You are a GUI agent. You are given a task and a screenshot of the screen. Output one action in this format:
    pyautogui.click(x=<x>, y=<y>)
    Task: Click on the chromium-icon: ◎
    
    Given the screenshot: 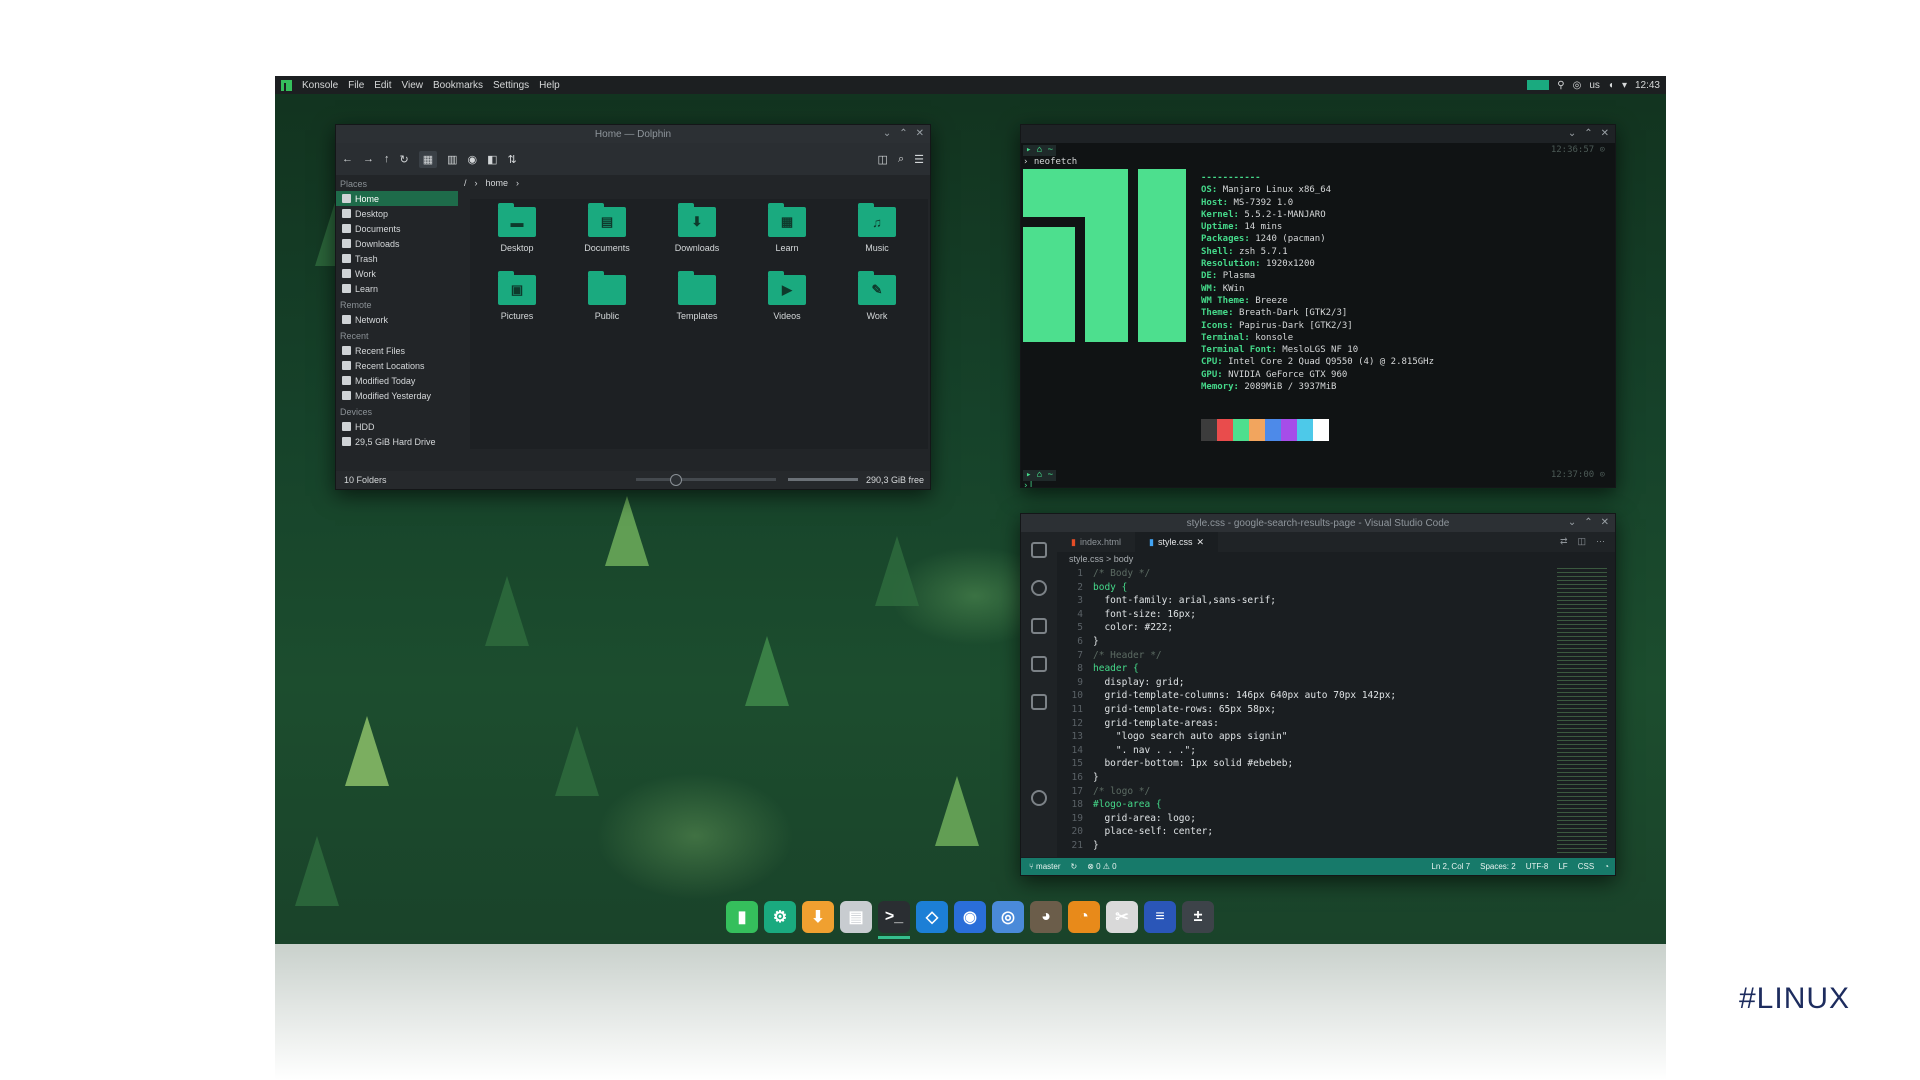 What is the action you would take?
    pyautogui.click(x=1008, y=917)
    